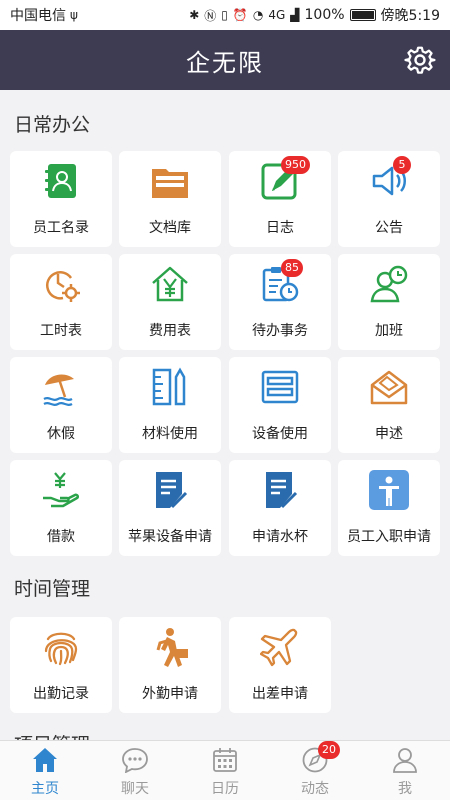 The width and height of the screenshot is (450, 800). What do you see at coordinates (170, 537) in the screenshot?
I see `tile-label: 苹果设备申请` at bounding box center [170, 537].